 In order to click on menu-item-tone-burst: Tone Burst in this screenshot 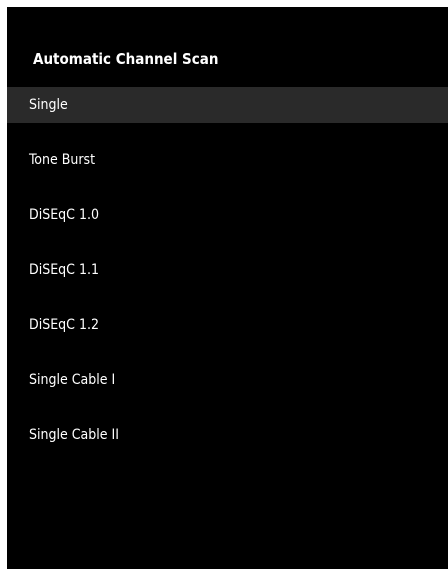, I will do `click(227, 160)`.